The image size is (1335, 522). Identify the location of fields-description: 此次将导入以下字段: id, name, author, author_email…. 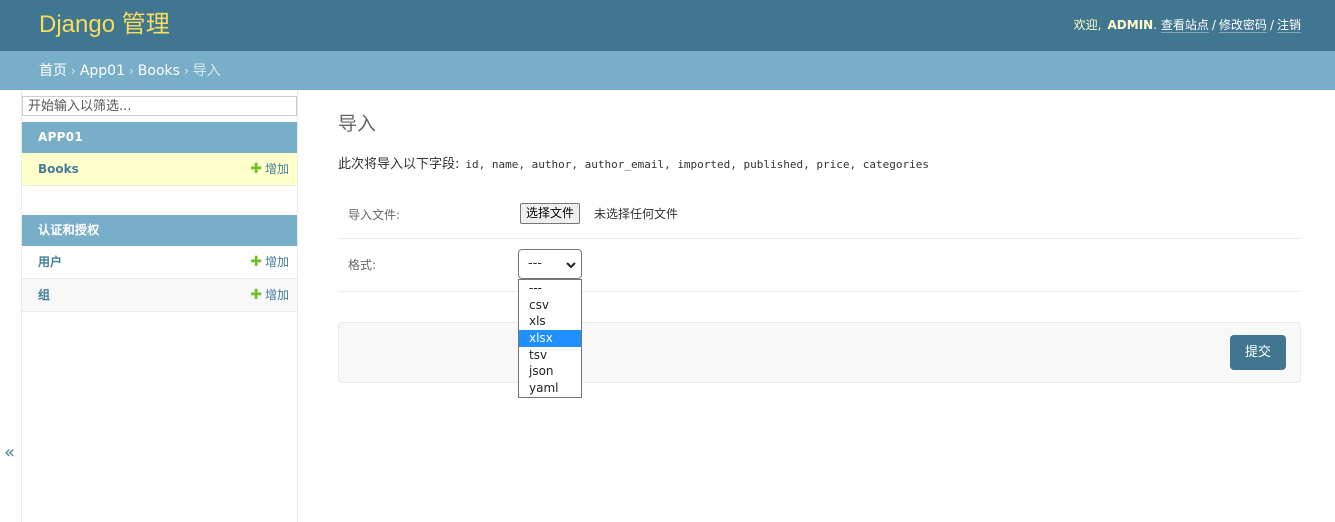
(633, 165).